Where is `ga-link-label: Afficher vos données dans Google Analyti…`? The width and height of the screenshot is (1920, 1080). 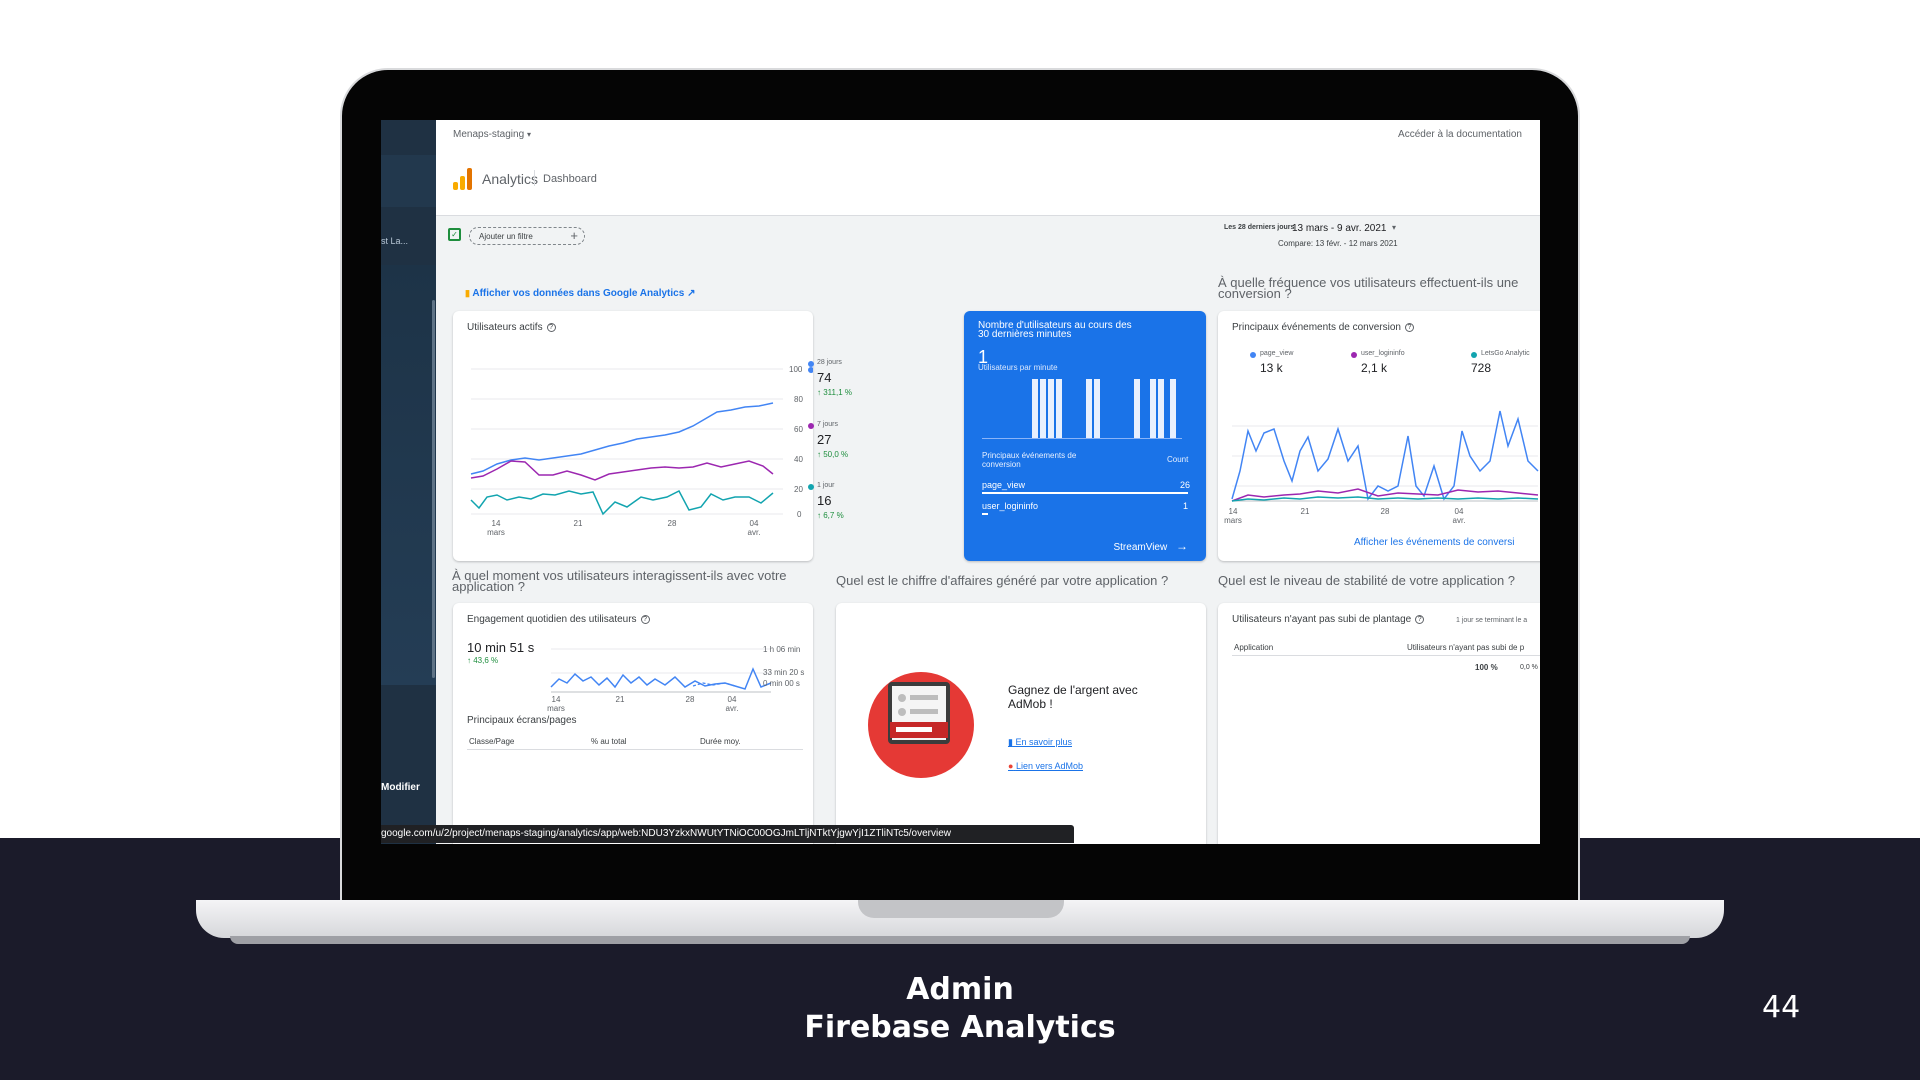 ga-link-label: Afficher vos données dans Google Analyti… is located at coordinates (578, 293).